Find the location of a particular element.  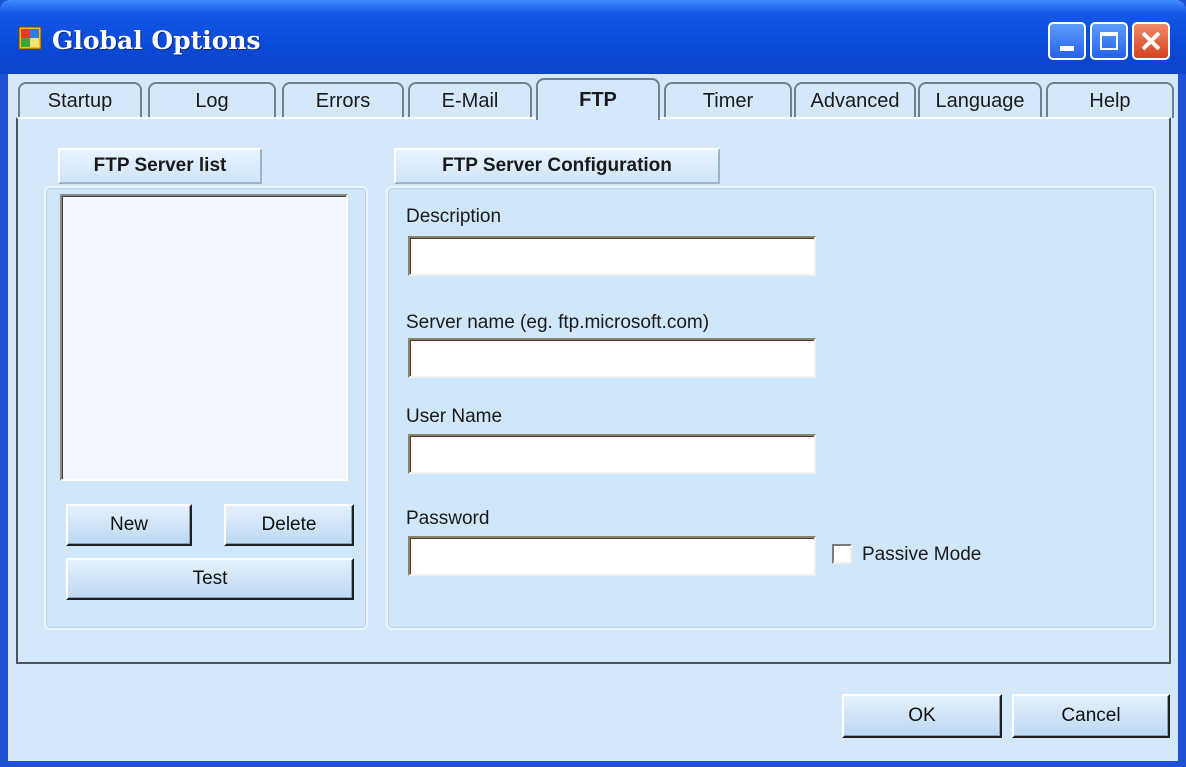

tab-startup: Startup is located at coordinates (80, 100).